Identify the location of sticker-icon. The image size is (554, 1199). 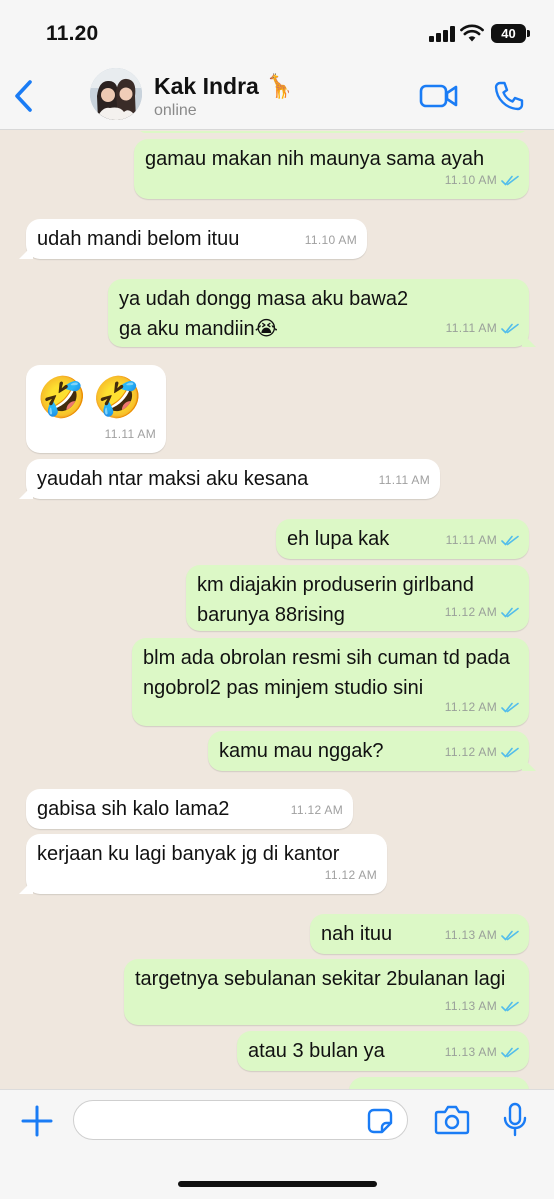
(380, 1121).